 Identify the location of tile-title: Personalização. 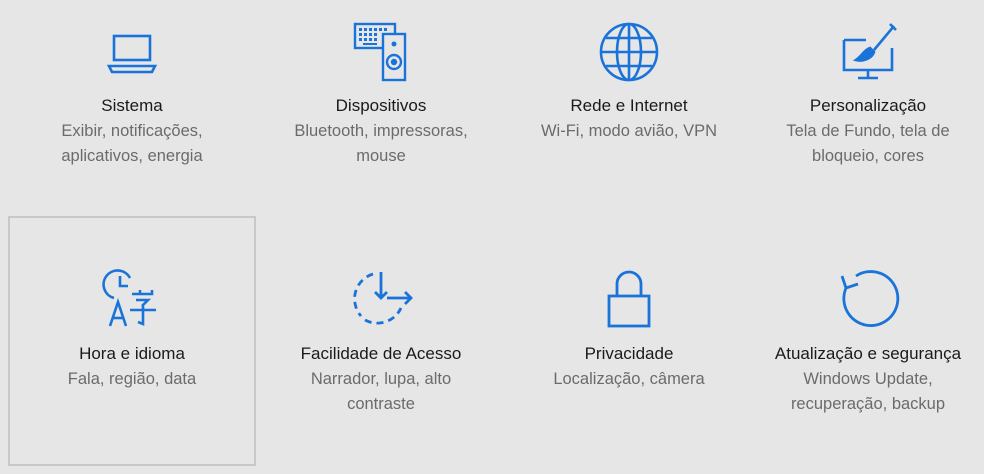
(868, 105).